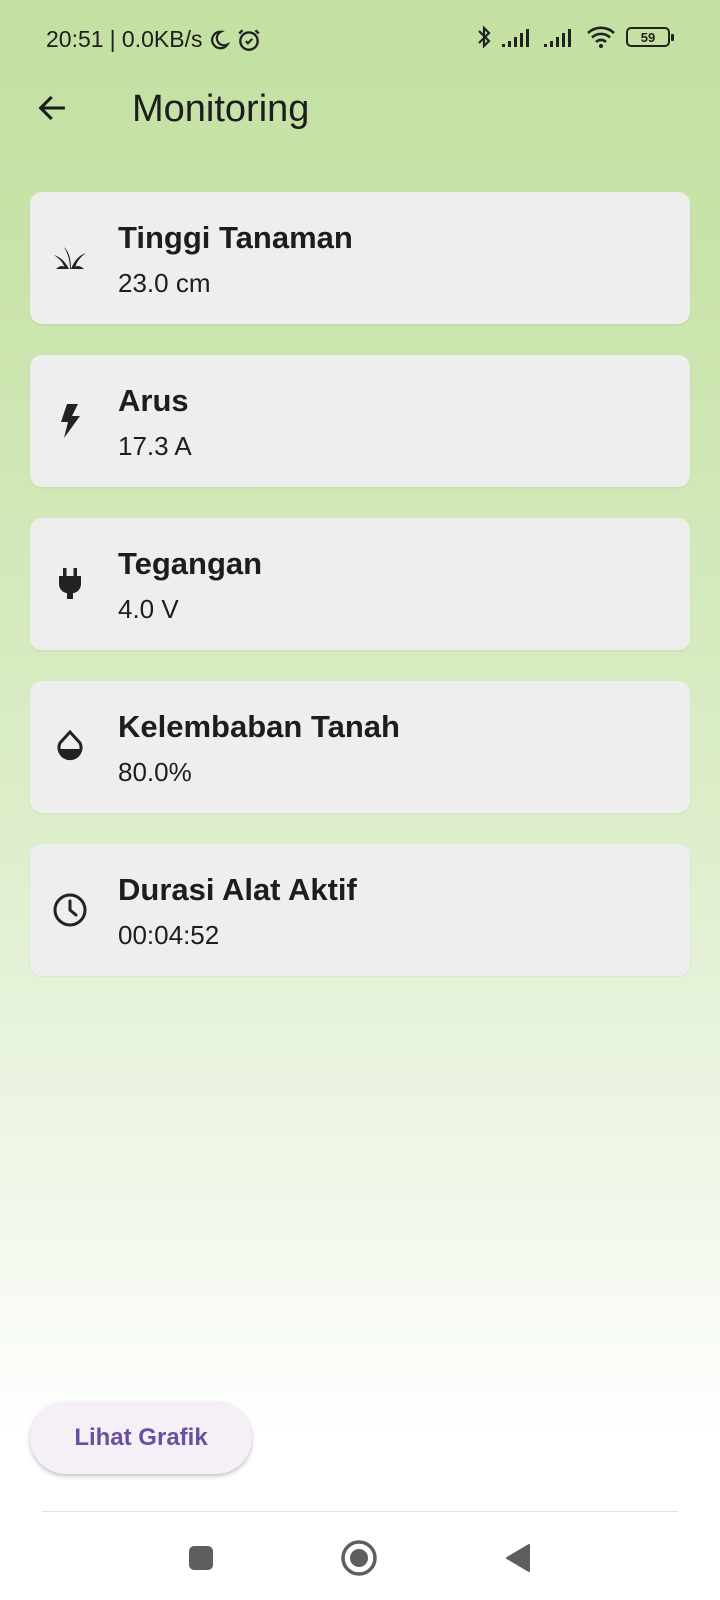  I want to click on view-graph-button: Lihat Grafik, so click(141, 1438).